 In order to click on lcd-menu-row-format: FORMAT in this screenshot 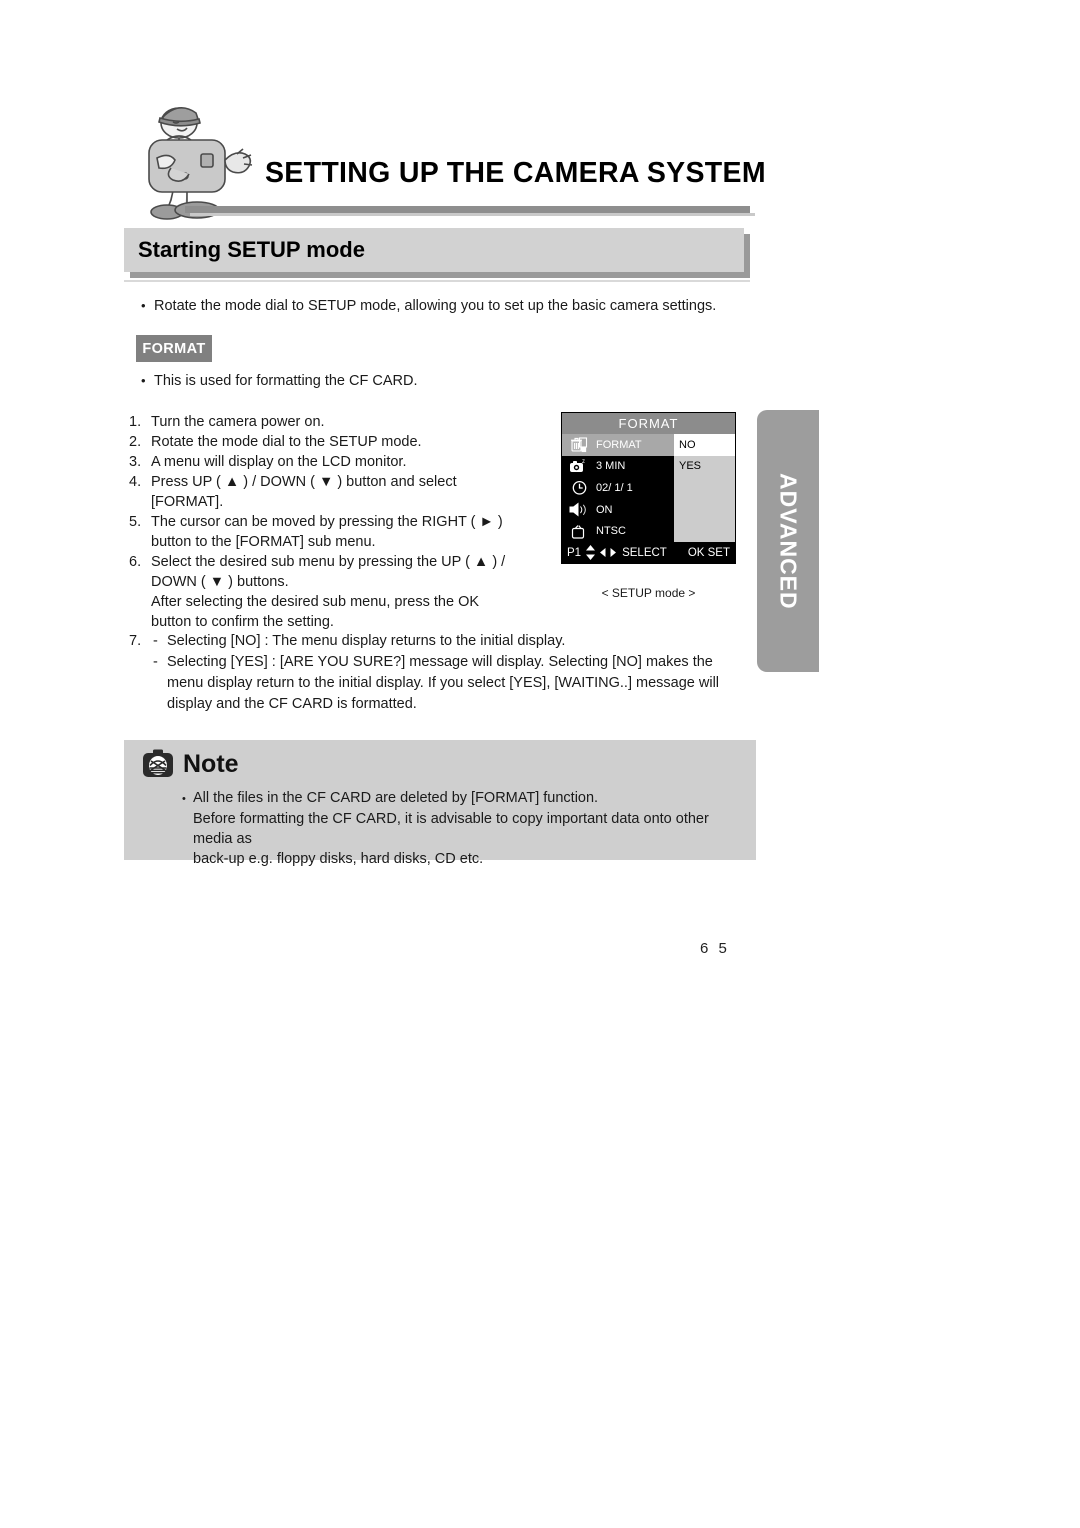, I will do `click(618, 445)`.